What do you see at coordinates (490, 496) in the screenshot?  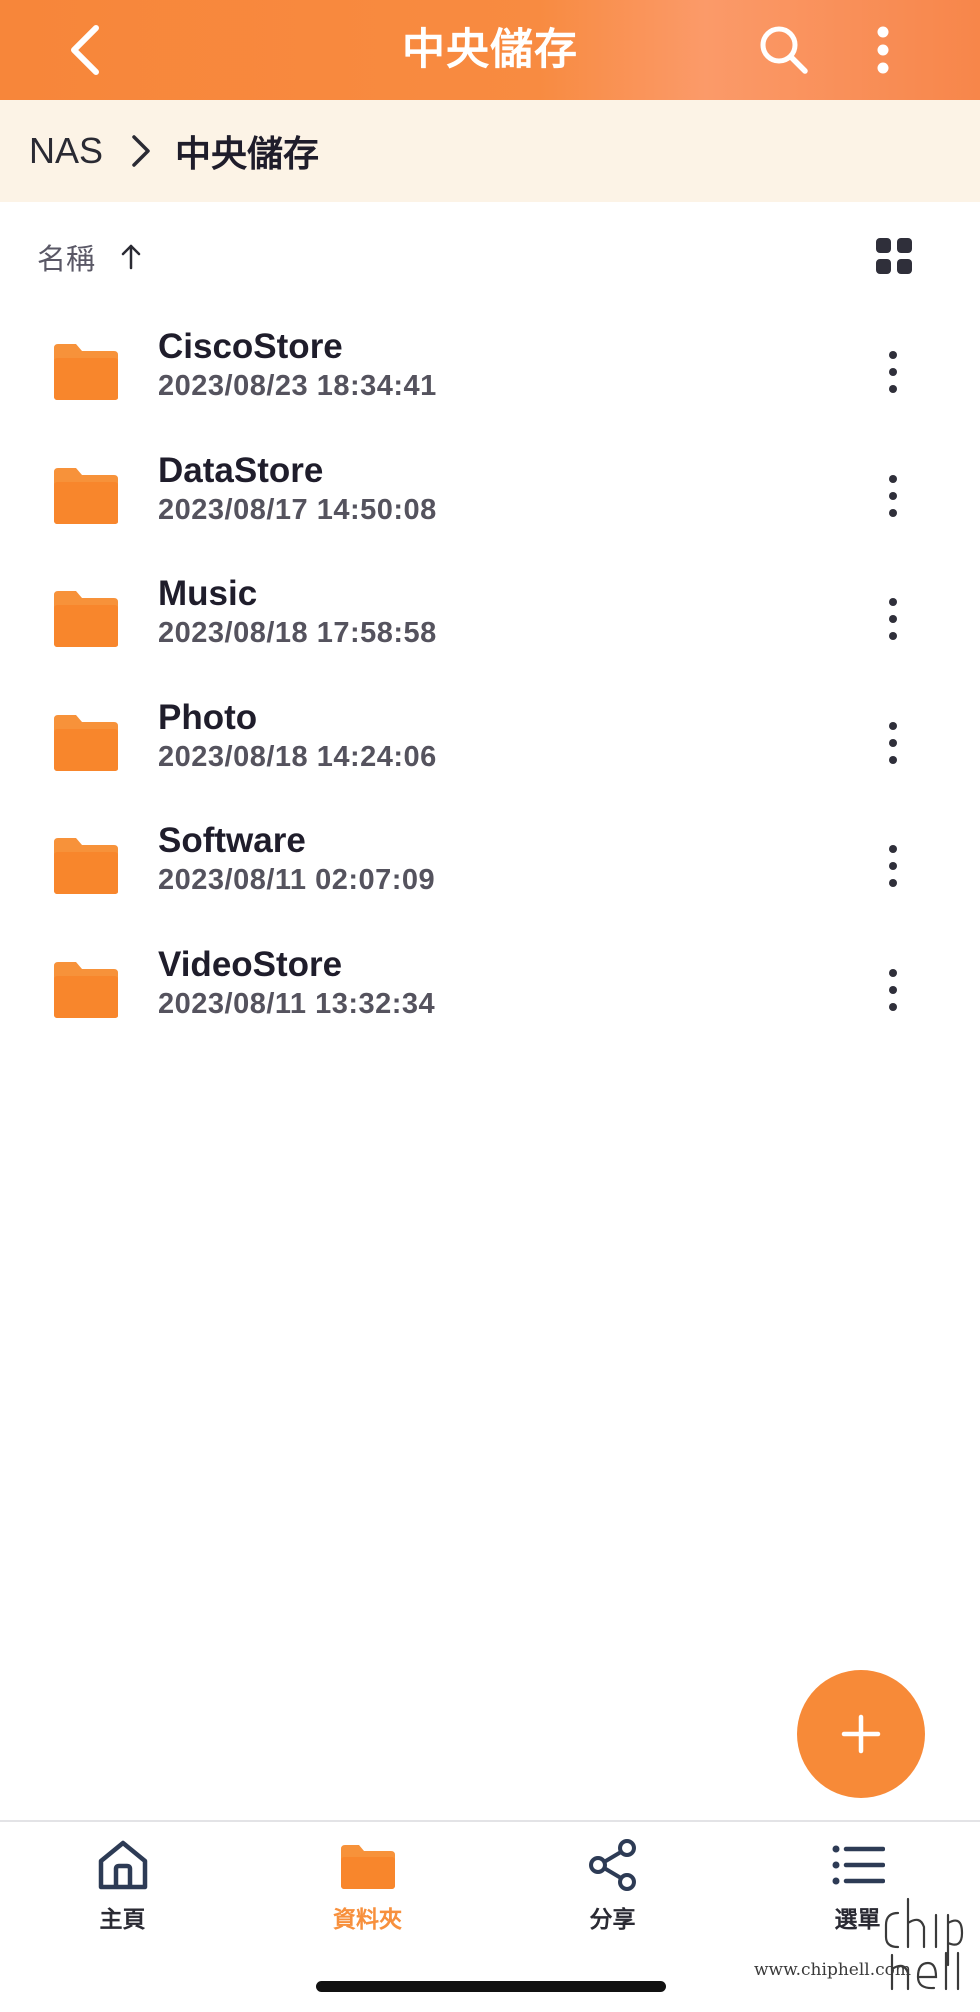 I see `file-row: DataStore 2023/08/17 14:50:08` at bounding box center [490, 496].